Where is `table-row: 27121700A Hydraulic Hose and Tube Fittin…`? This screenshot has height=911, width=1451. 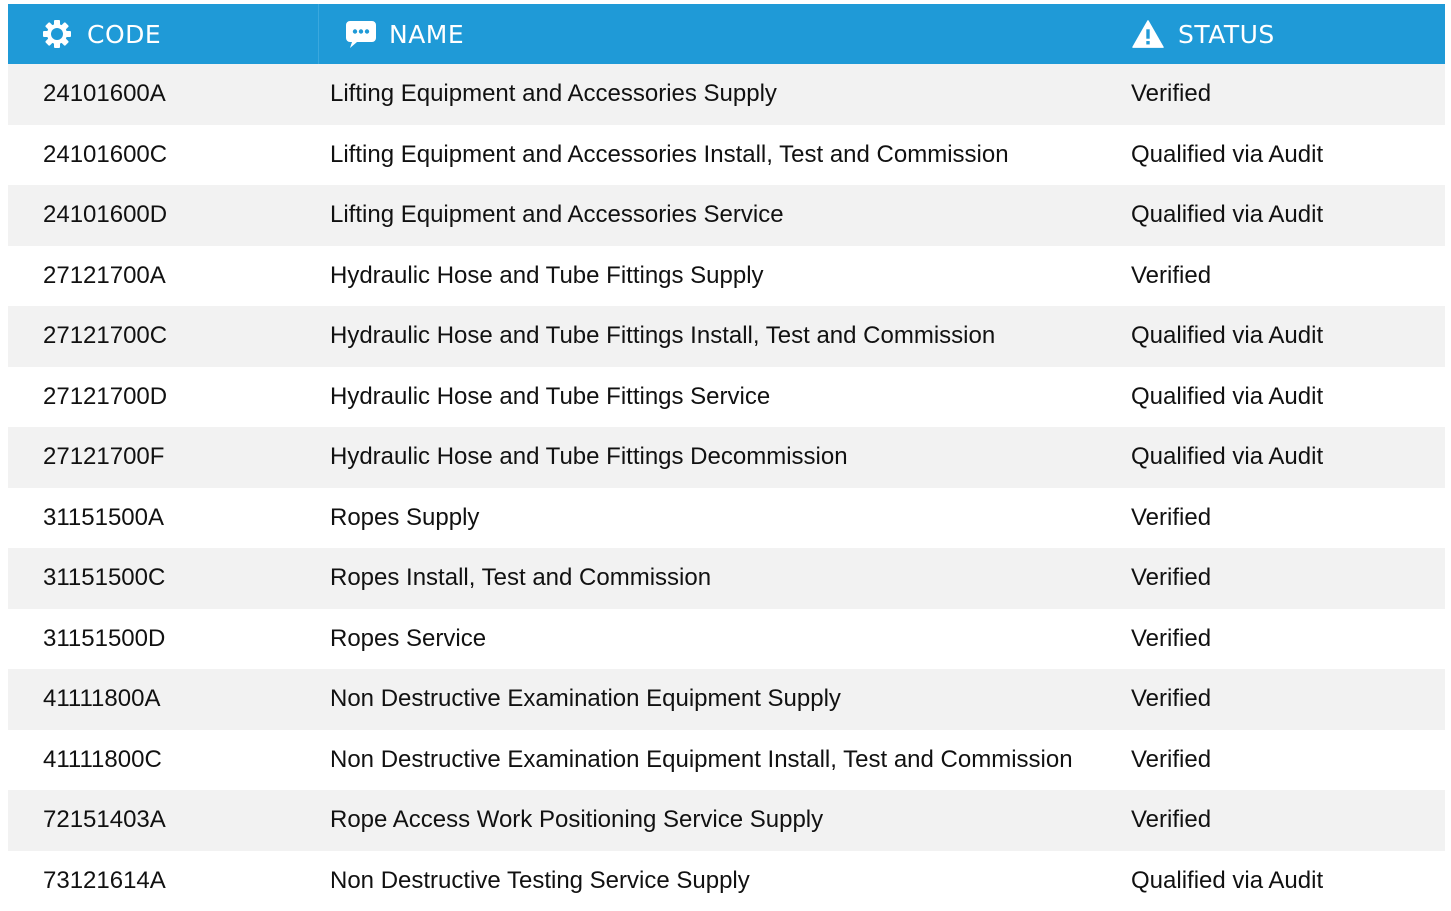
table-row: 27121700A Hydraulic Hose and Tube Fittin… is located at coordinates (726, 276).